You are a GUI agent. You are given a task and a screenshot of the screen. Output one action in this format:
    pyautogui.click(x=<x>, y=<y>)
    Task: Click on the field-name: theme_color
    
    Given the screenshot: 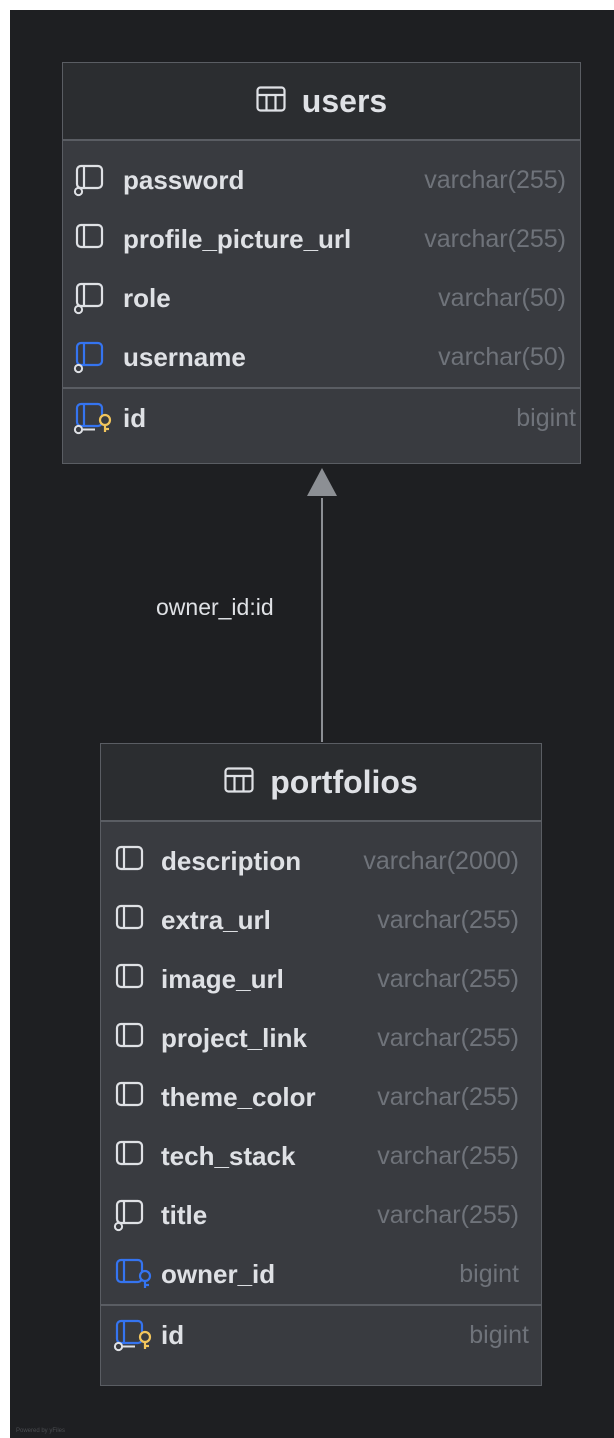 What is the action you would take?
    pyautogui.click(x=238, y=1097)
    